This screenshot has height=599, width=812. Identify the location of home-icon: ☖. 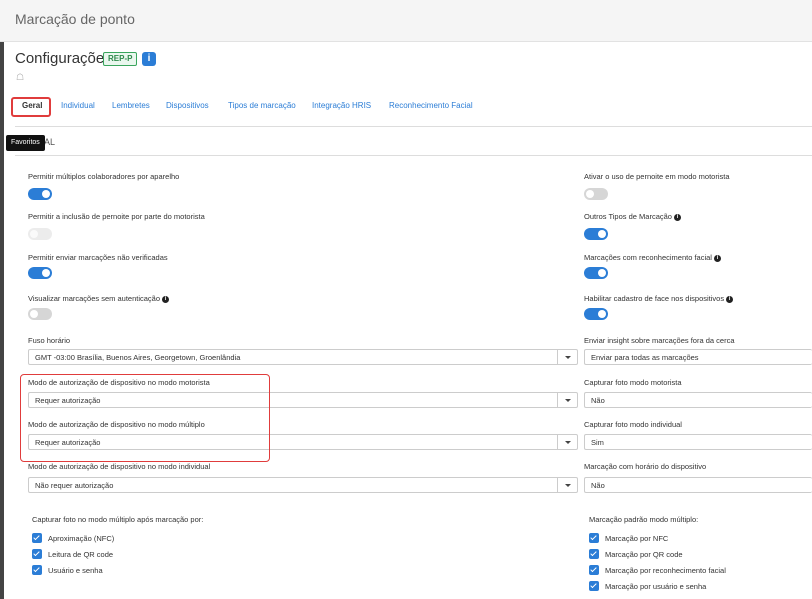
(20, 77).